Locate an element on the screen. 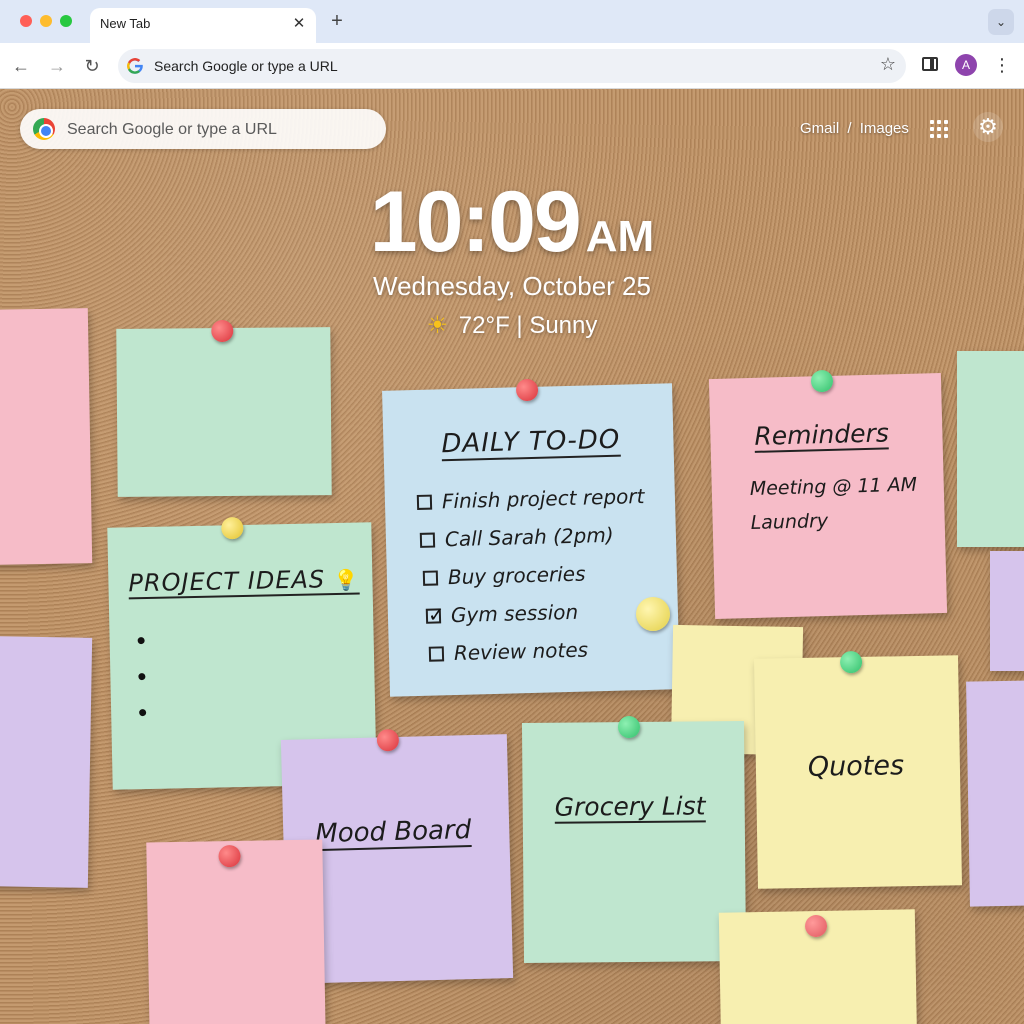  yellow-pushpin-icon is located at coordinates (653, 614).